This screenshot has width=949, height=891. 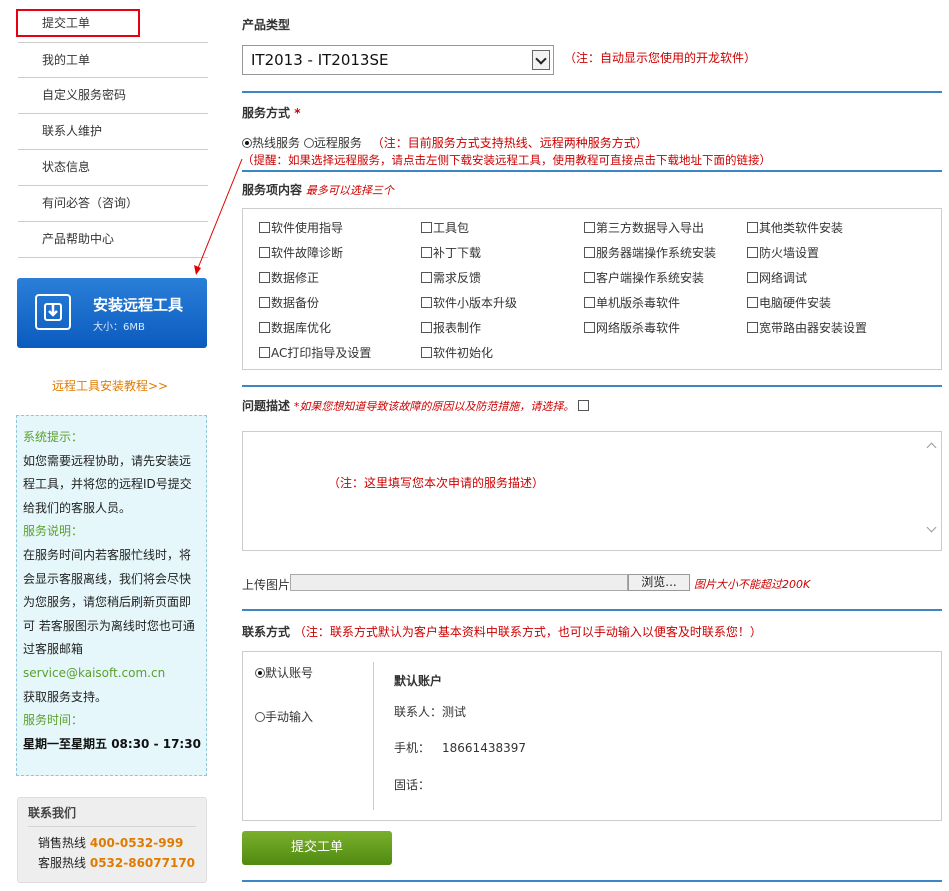 What do you see at coordinates (113, 168) in the screenshot?
I see `sidebar-item-status: 状态信息` at bounding box center [113, 168].